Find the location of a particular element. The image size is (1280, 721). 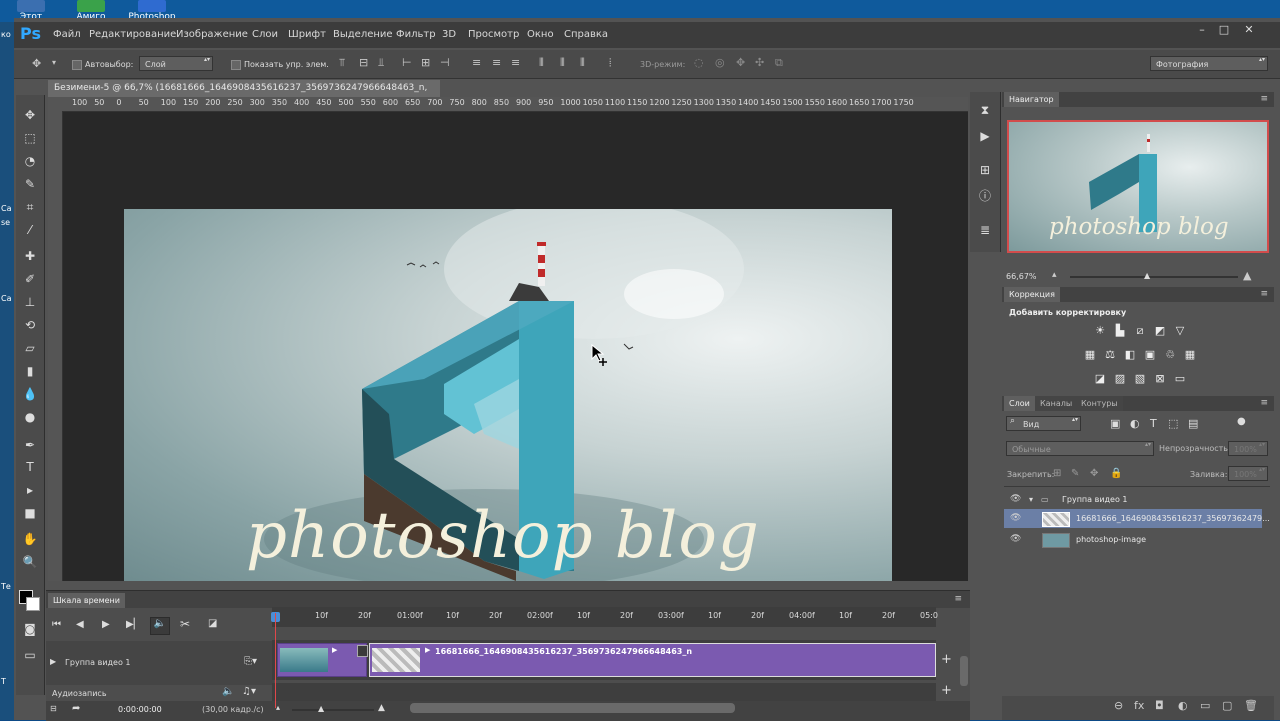

screen-mode-icon: ▭ is located at coordinates (30, 655).